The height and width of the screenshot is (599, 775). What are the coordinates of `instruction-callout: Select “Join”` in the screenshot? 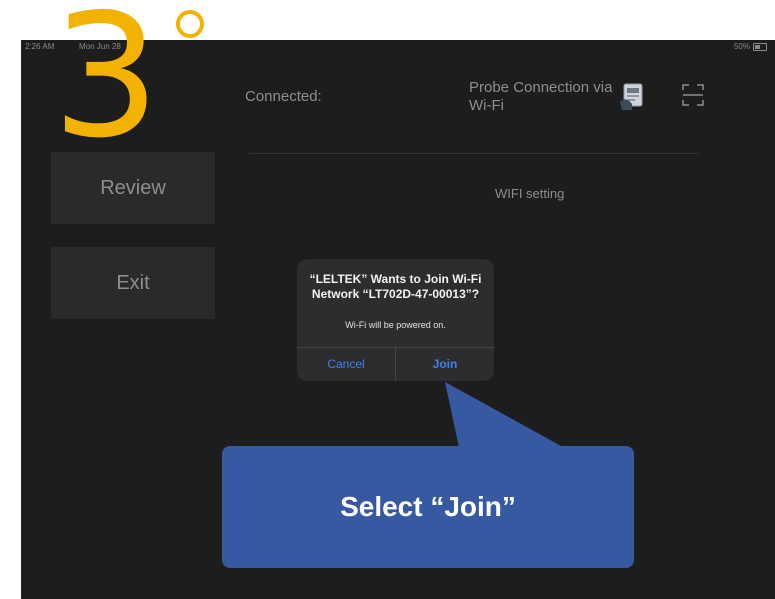 It's located at (428, 507).